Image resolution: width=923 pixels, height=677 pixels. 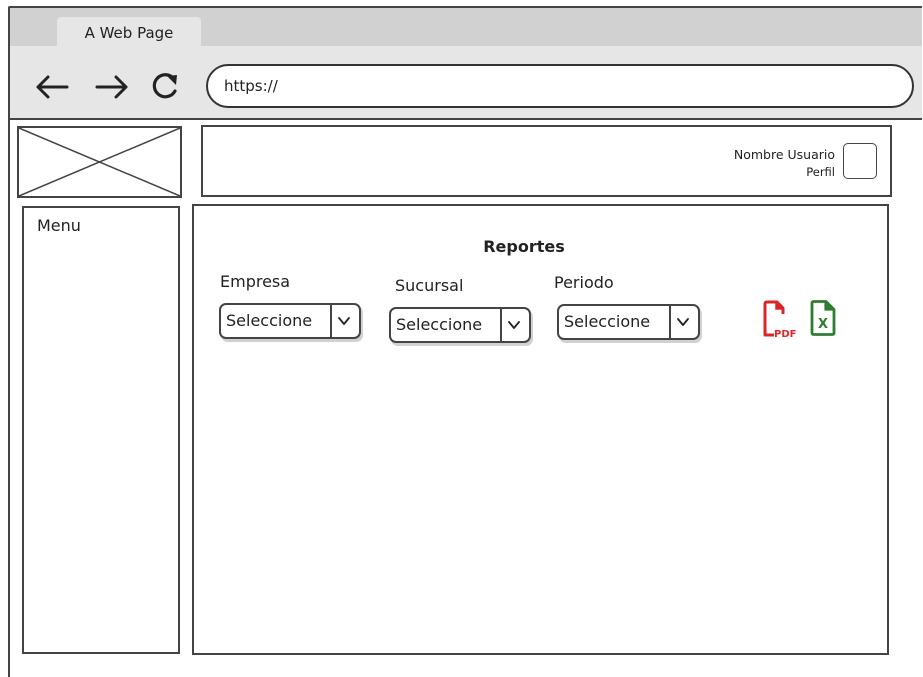 What do you see at coordinates (439, 324) in the screenshot?
I see `sucursal-select-value: Seleccione` at bounding box center [439, 324].